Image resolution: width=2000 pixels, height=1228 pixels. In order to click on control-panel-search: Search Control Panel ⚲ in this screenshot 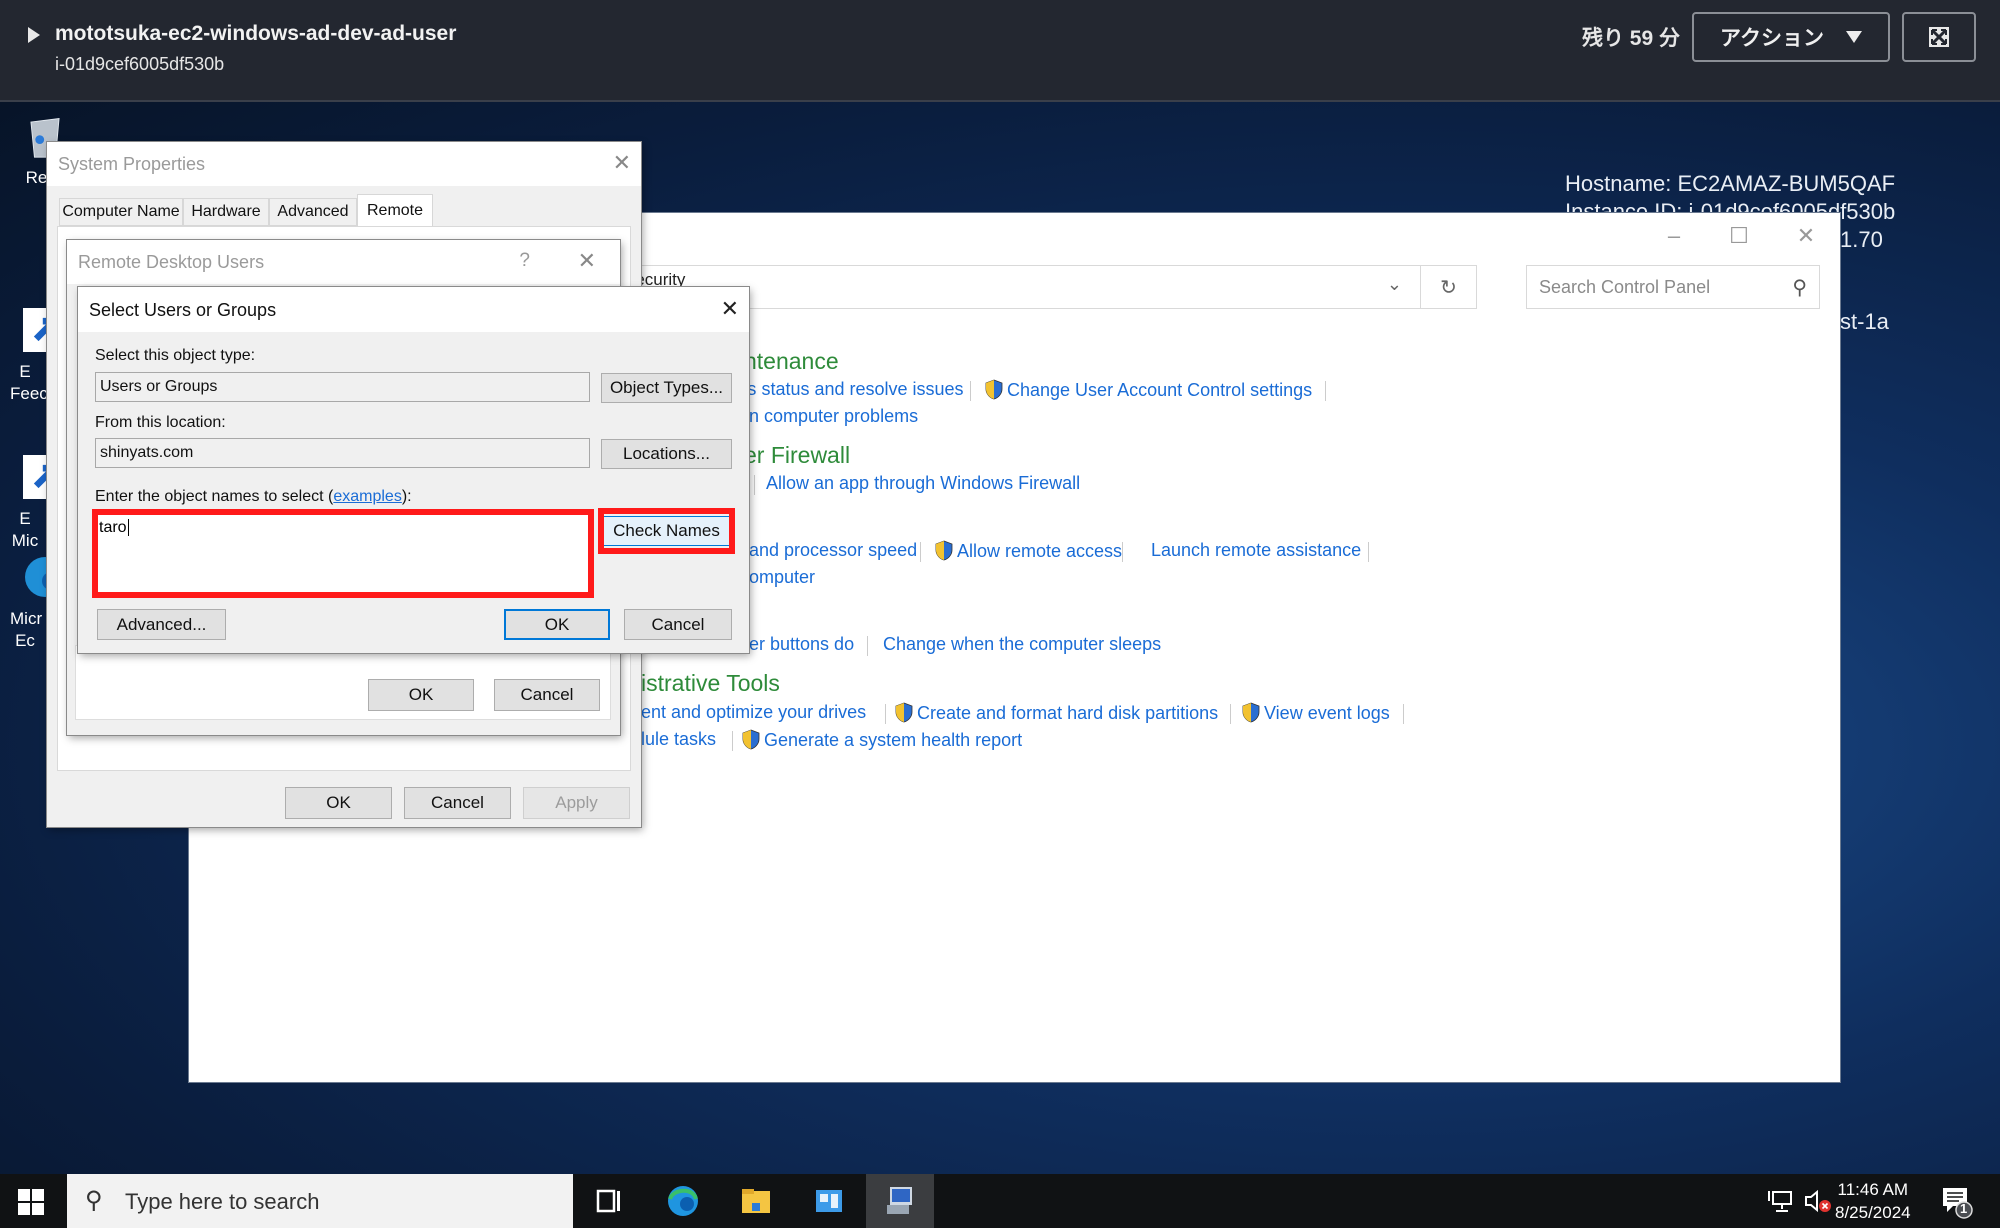, I will do `click(1673, 287)`.